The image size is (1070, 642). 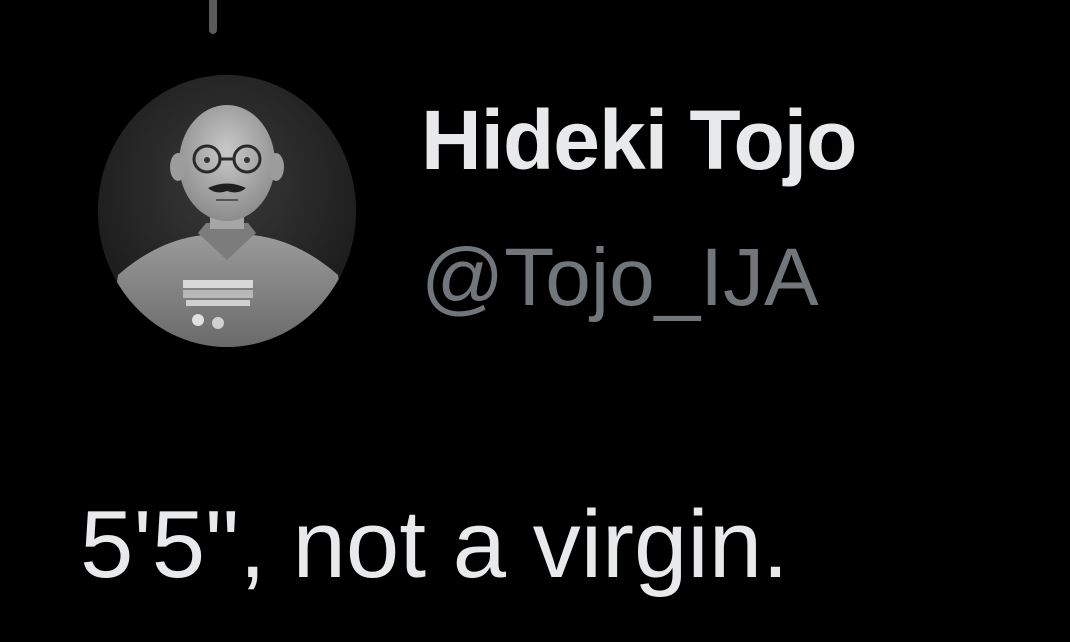 I want to click on avatar, so click(x=227, y=211).